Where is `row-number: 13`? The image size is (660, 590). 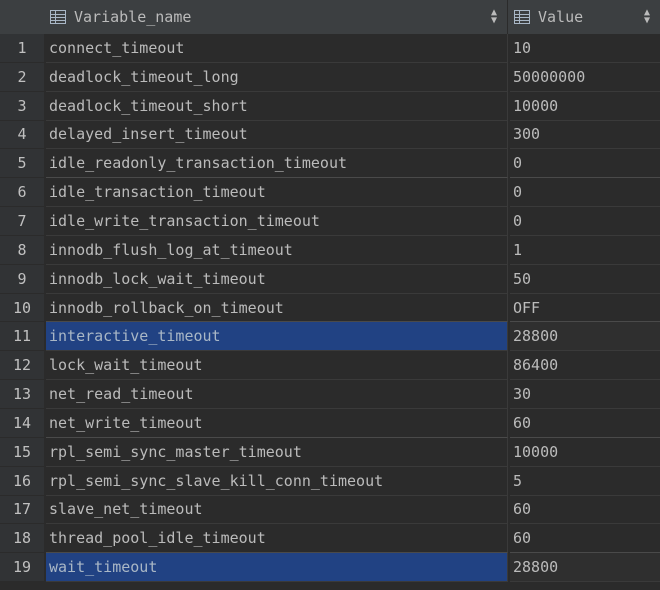 row-number: 13 is located at coordinates (22, 394).